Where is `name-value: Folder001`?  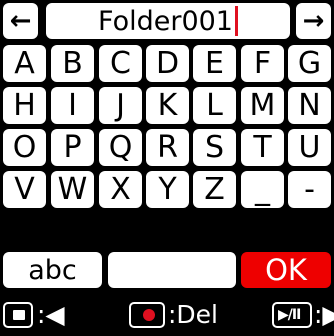
name-value: Folder001 is located at coordinates (165, 21).